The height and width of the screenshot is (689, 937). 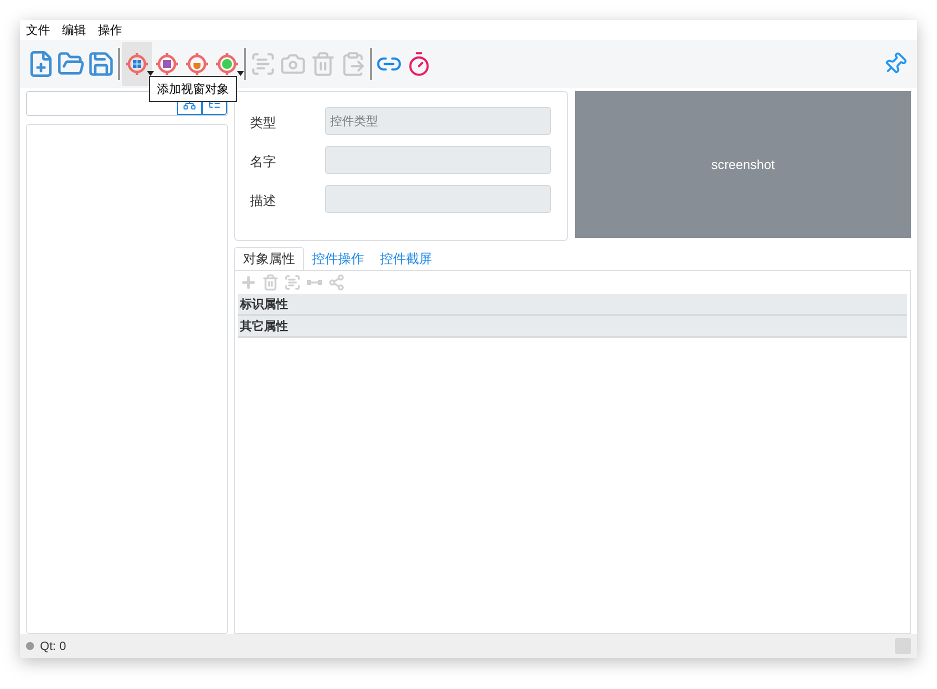 What do you see at coordinates (137, 64) in the screenshot?
I see `target-window-icon` at bounding box center [137, 64].